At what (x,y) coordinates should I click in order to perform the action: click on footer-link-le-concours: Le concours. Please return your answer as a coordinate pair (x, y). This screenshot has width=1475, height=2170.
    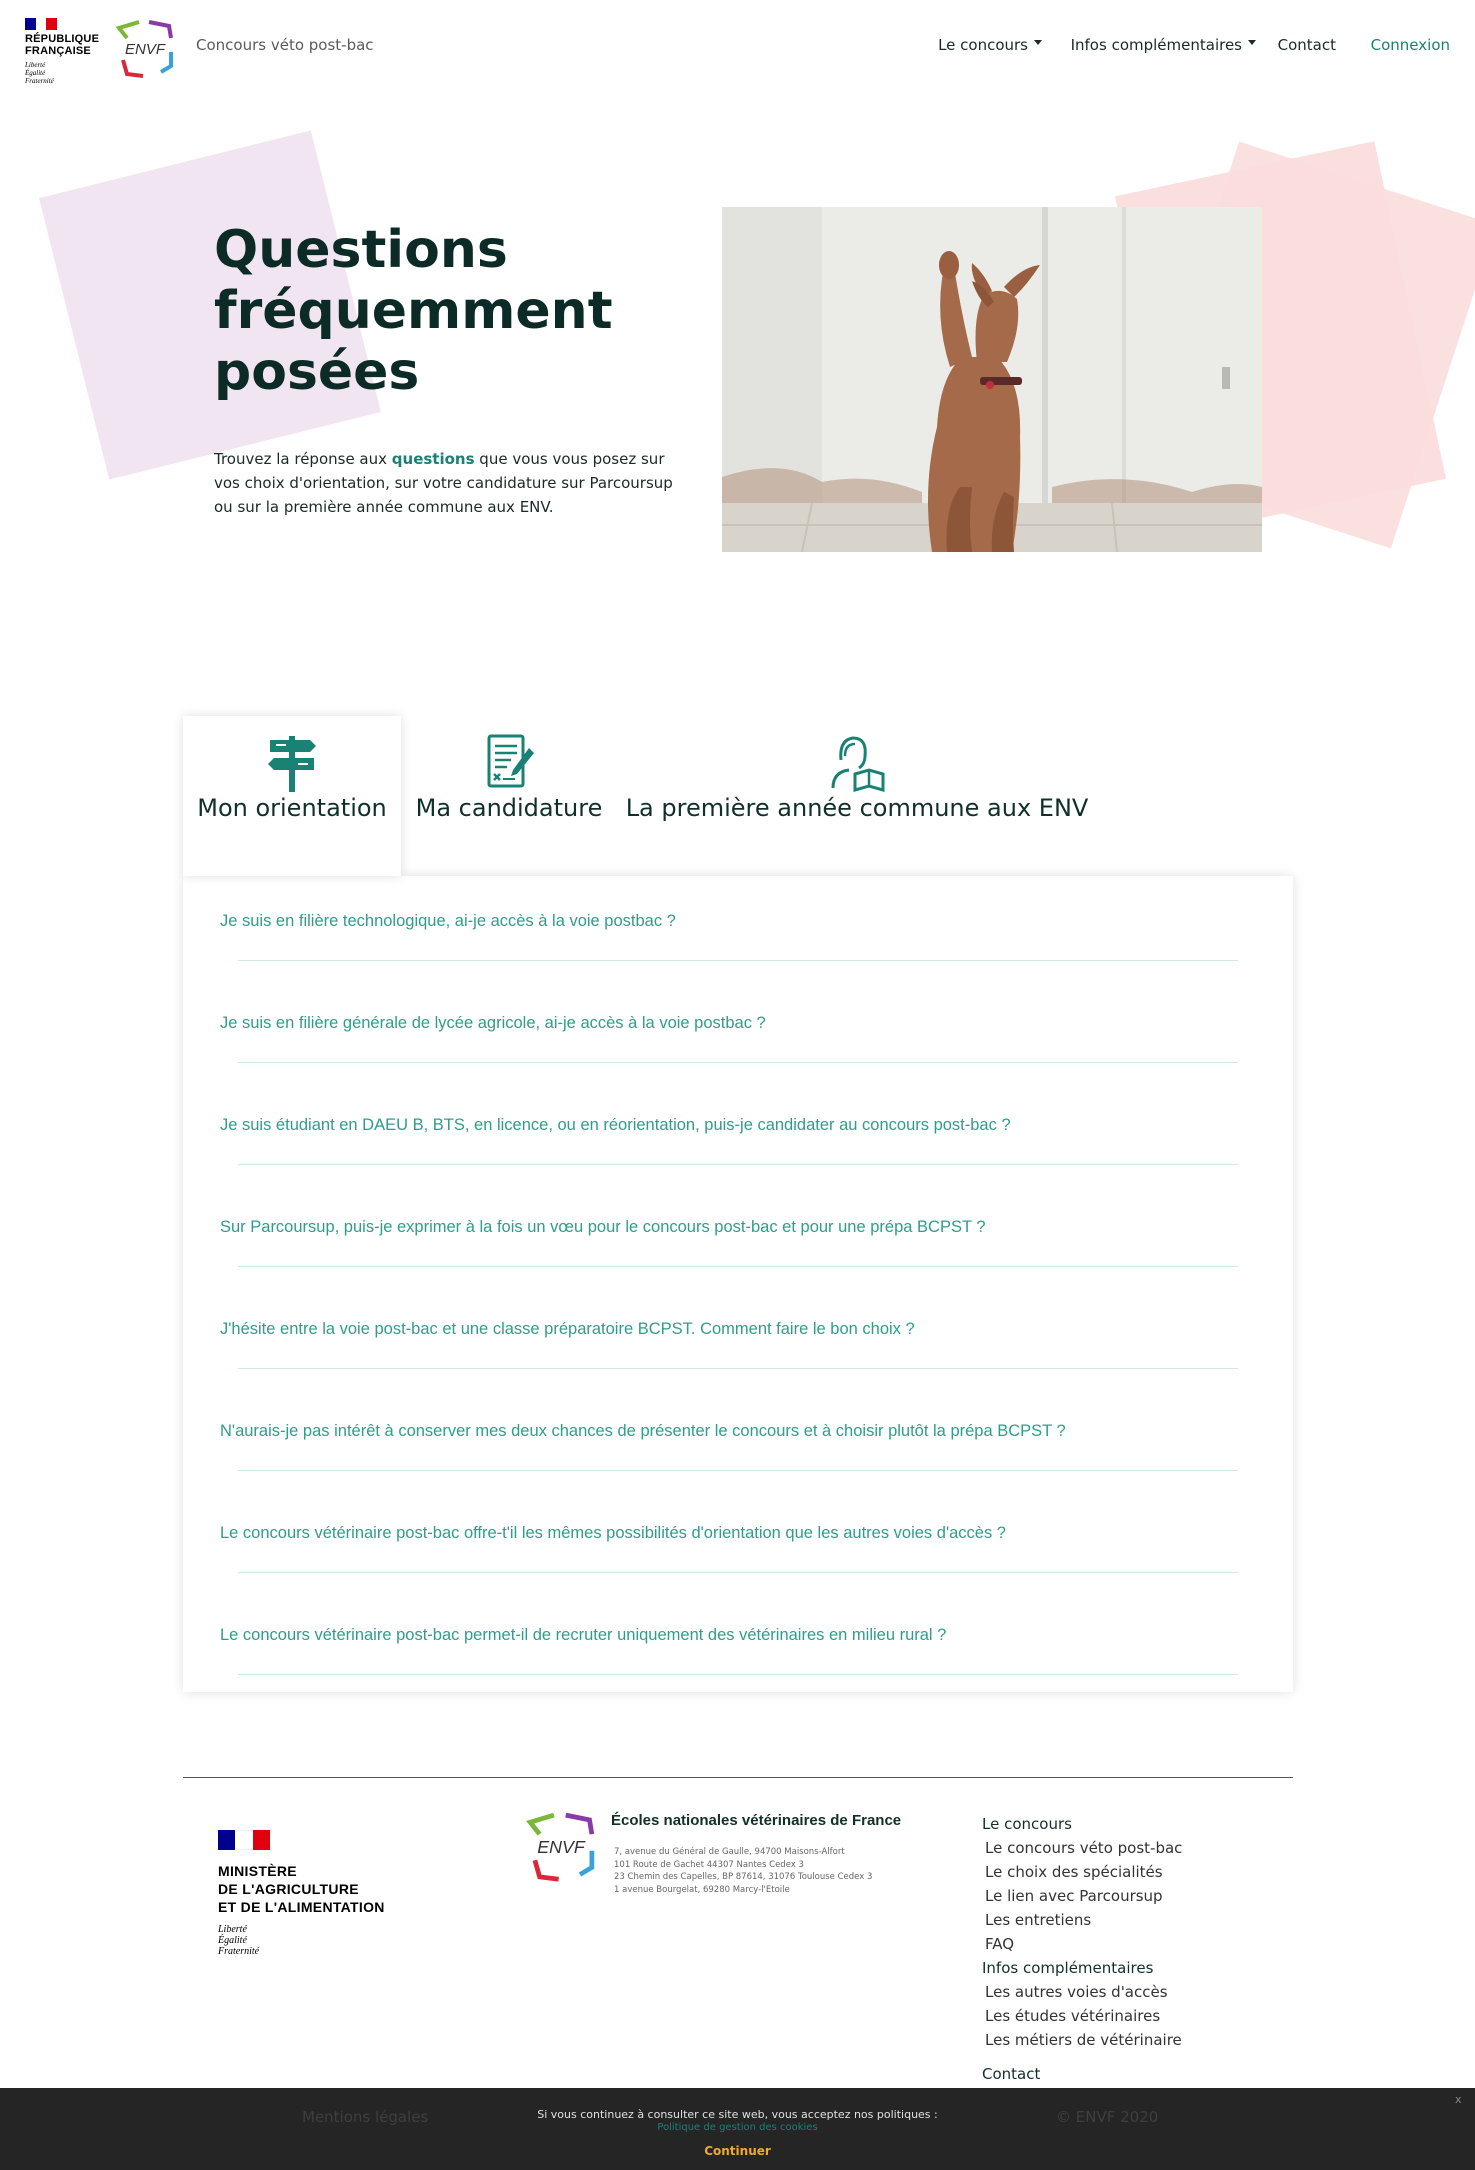
    Looking at the image, I should click on (1112, 1824).